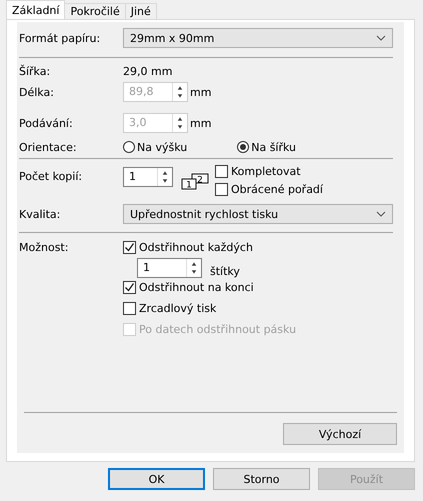 This screenshot has width=423, height=501. What do you see at coordinates (258, 214) in the screenshot?
I see `quality-dropdown: Upřednostnit rychlost tisku` at bounding box center [258, 214].